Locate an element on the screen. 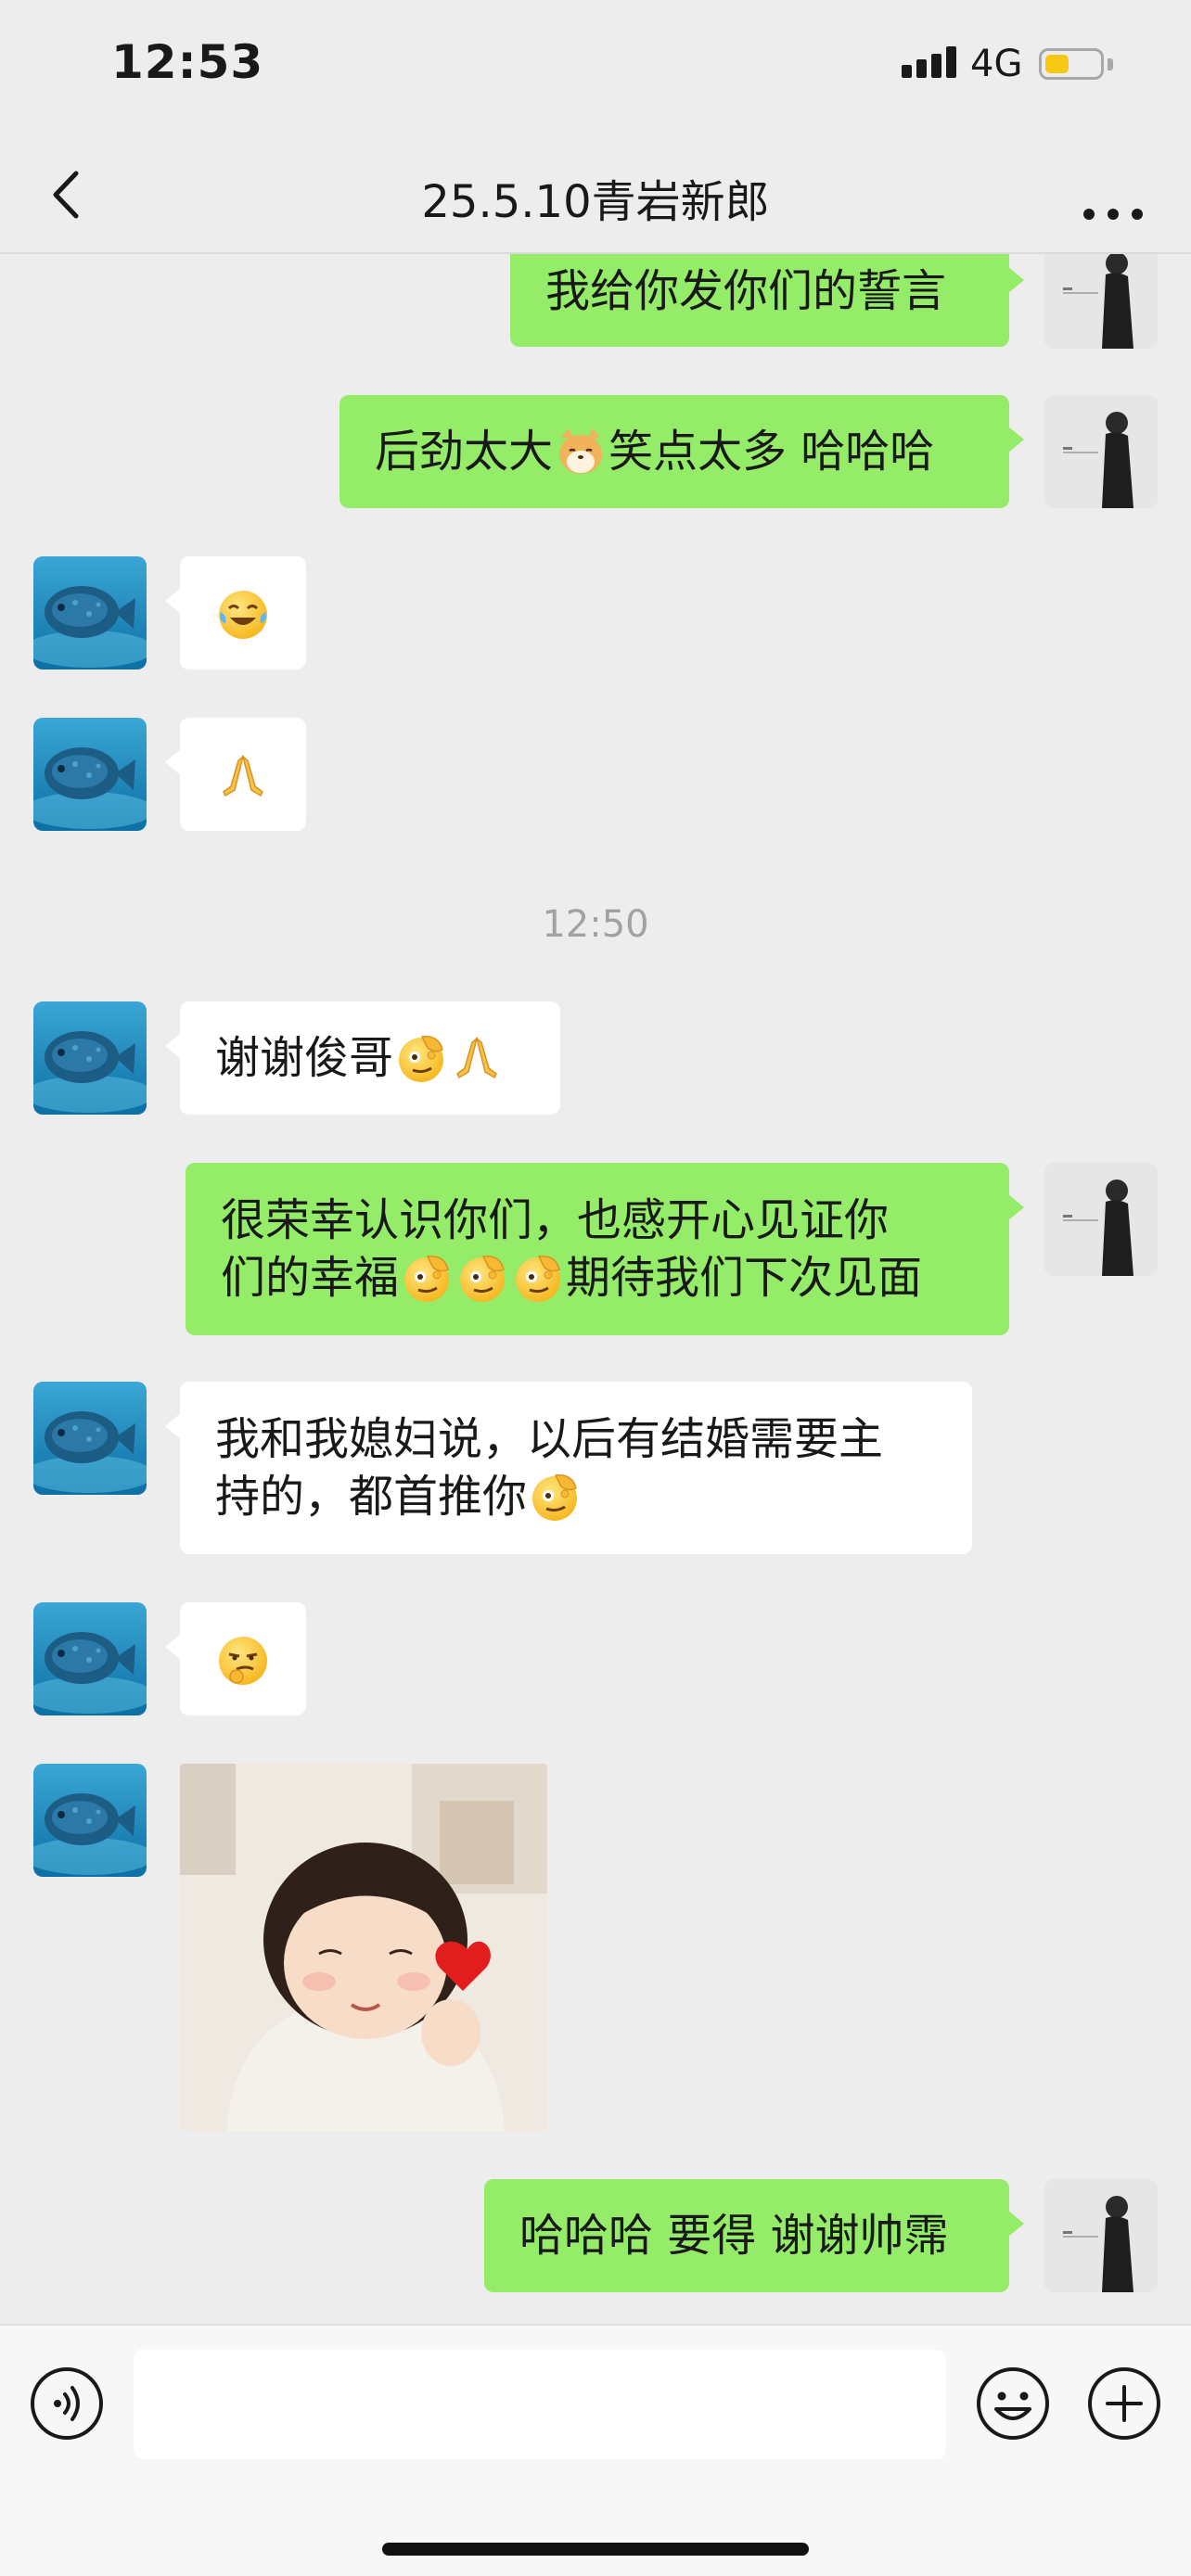  message-text: 们的幸福 is located at coordinates (310, 1278).